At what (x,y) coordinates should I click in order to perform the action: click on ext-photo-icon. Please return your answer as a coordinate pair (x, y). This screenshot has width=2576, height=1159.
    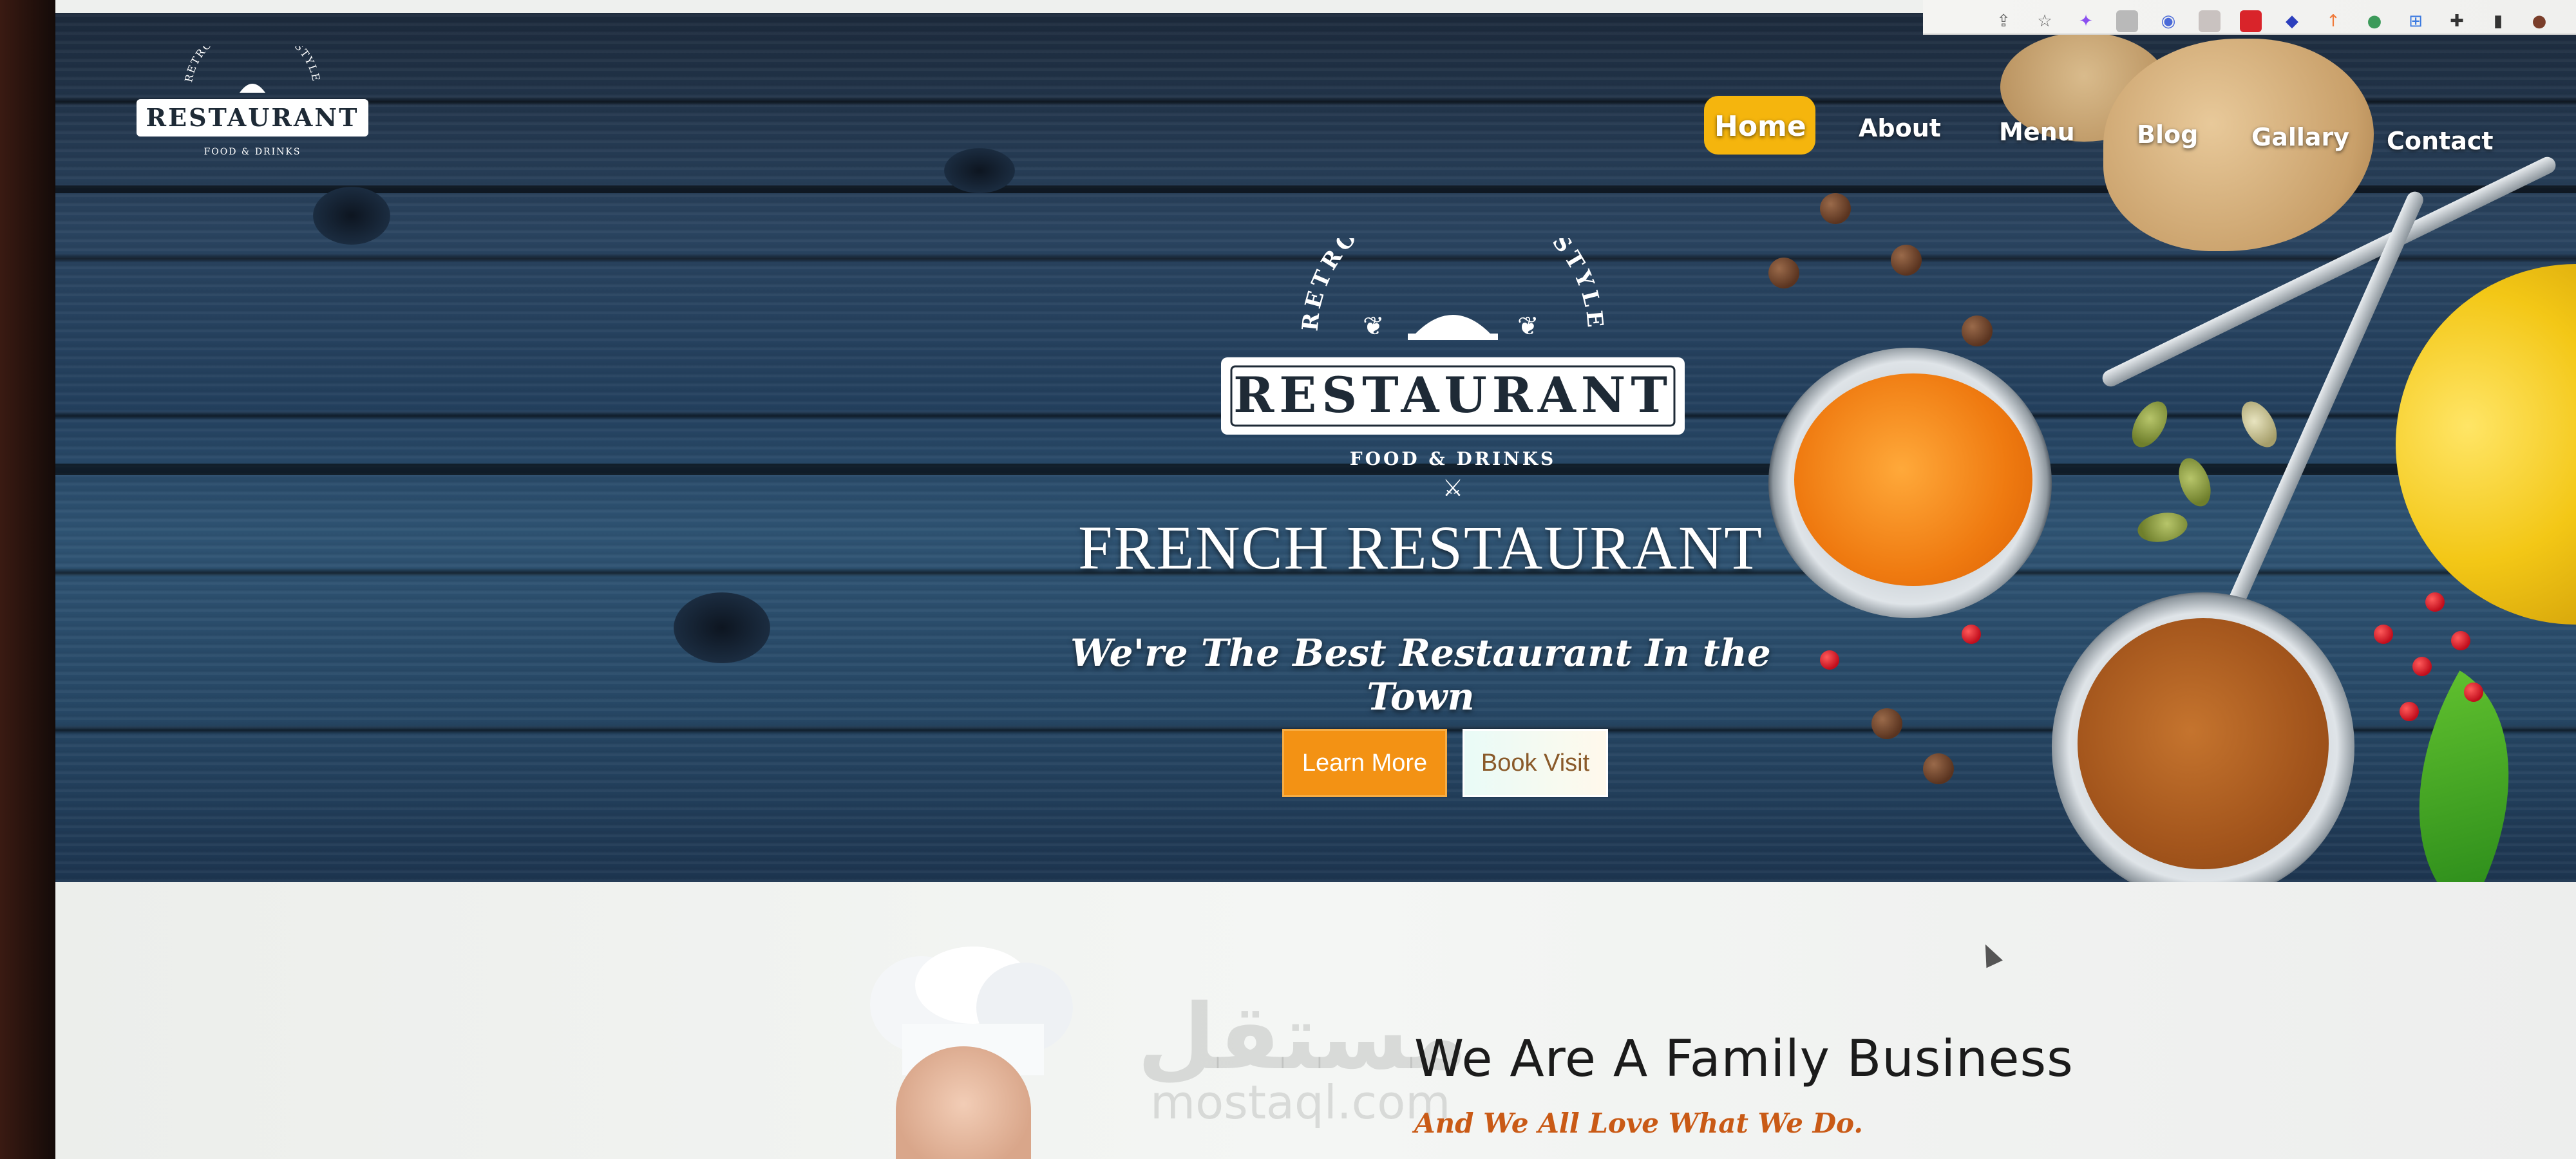
    Looking at the image, I should click on (2210, 21).